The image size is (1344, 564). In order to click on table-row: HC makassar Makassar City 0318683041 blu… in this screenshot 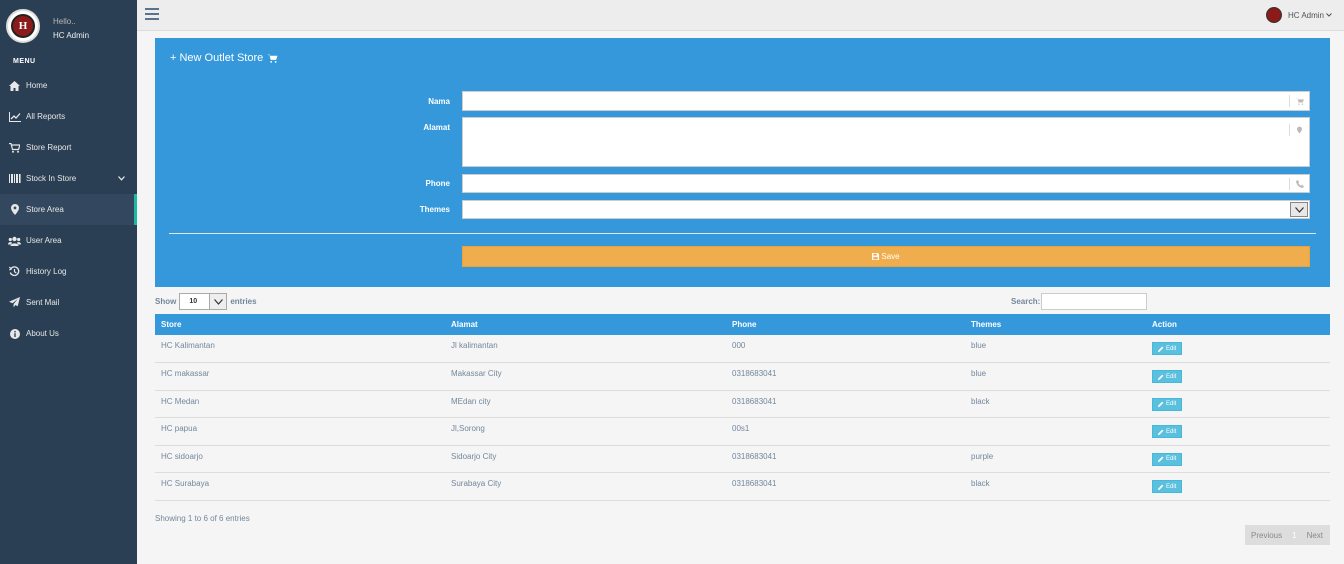, I will do `click(742, 377)`.